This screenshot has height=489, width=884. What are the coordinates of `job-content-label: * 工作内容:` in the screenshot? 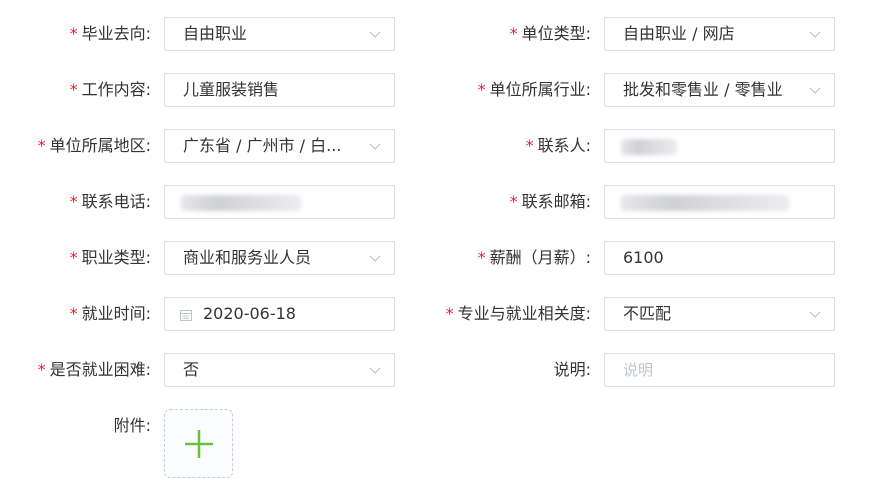 It's located at (110, 90).